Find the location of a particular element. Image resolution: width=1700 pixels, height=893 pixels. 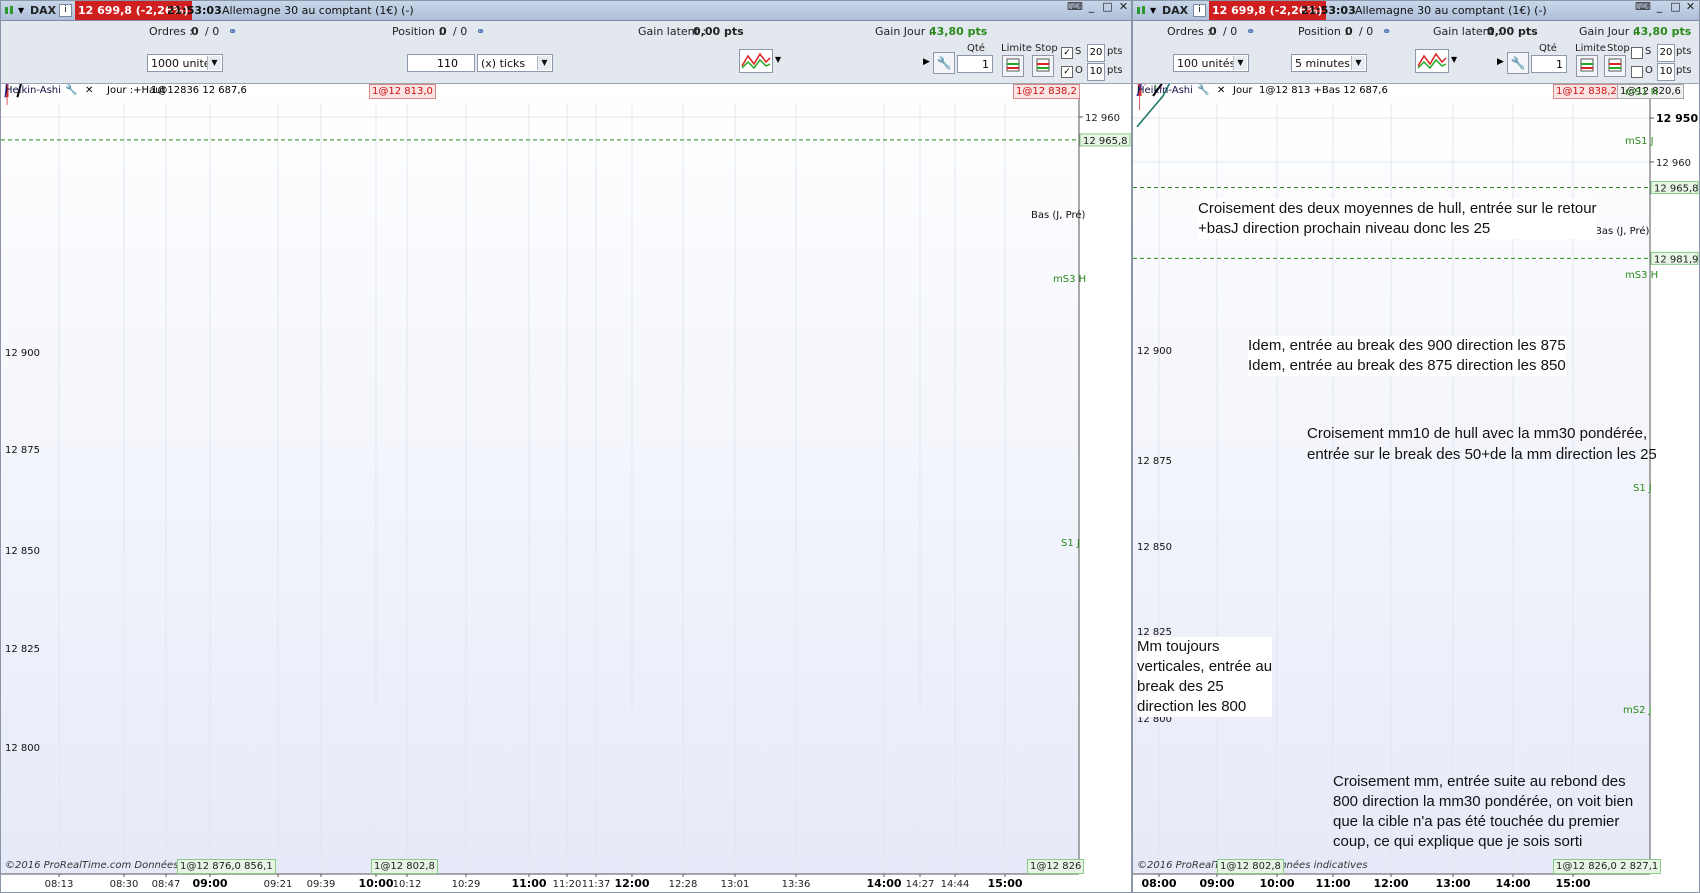

stop-order-icon is located at coordinates (1615, 65).